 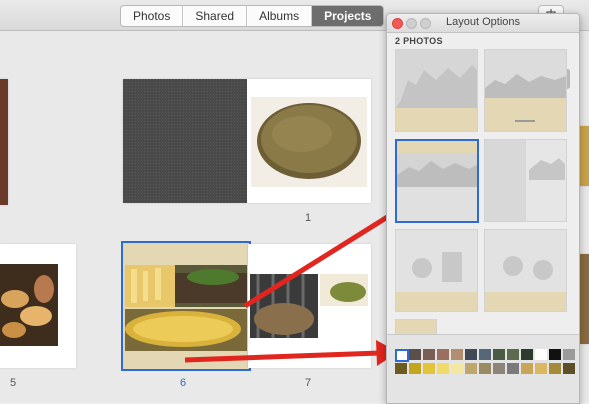 I want to click on tab-projects: Projects, so click(x=348, y=16).